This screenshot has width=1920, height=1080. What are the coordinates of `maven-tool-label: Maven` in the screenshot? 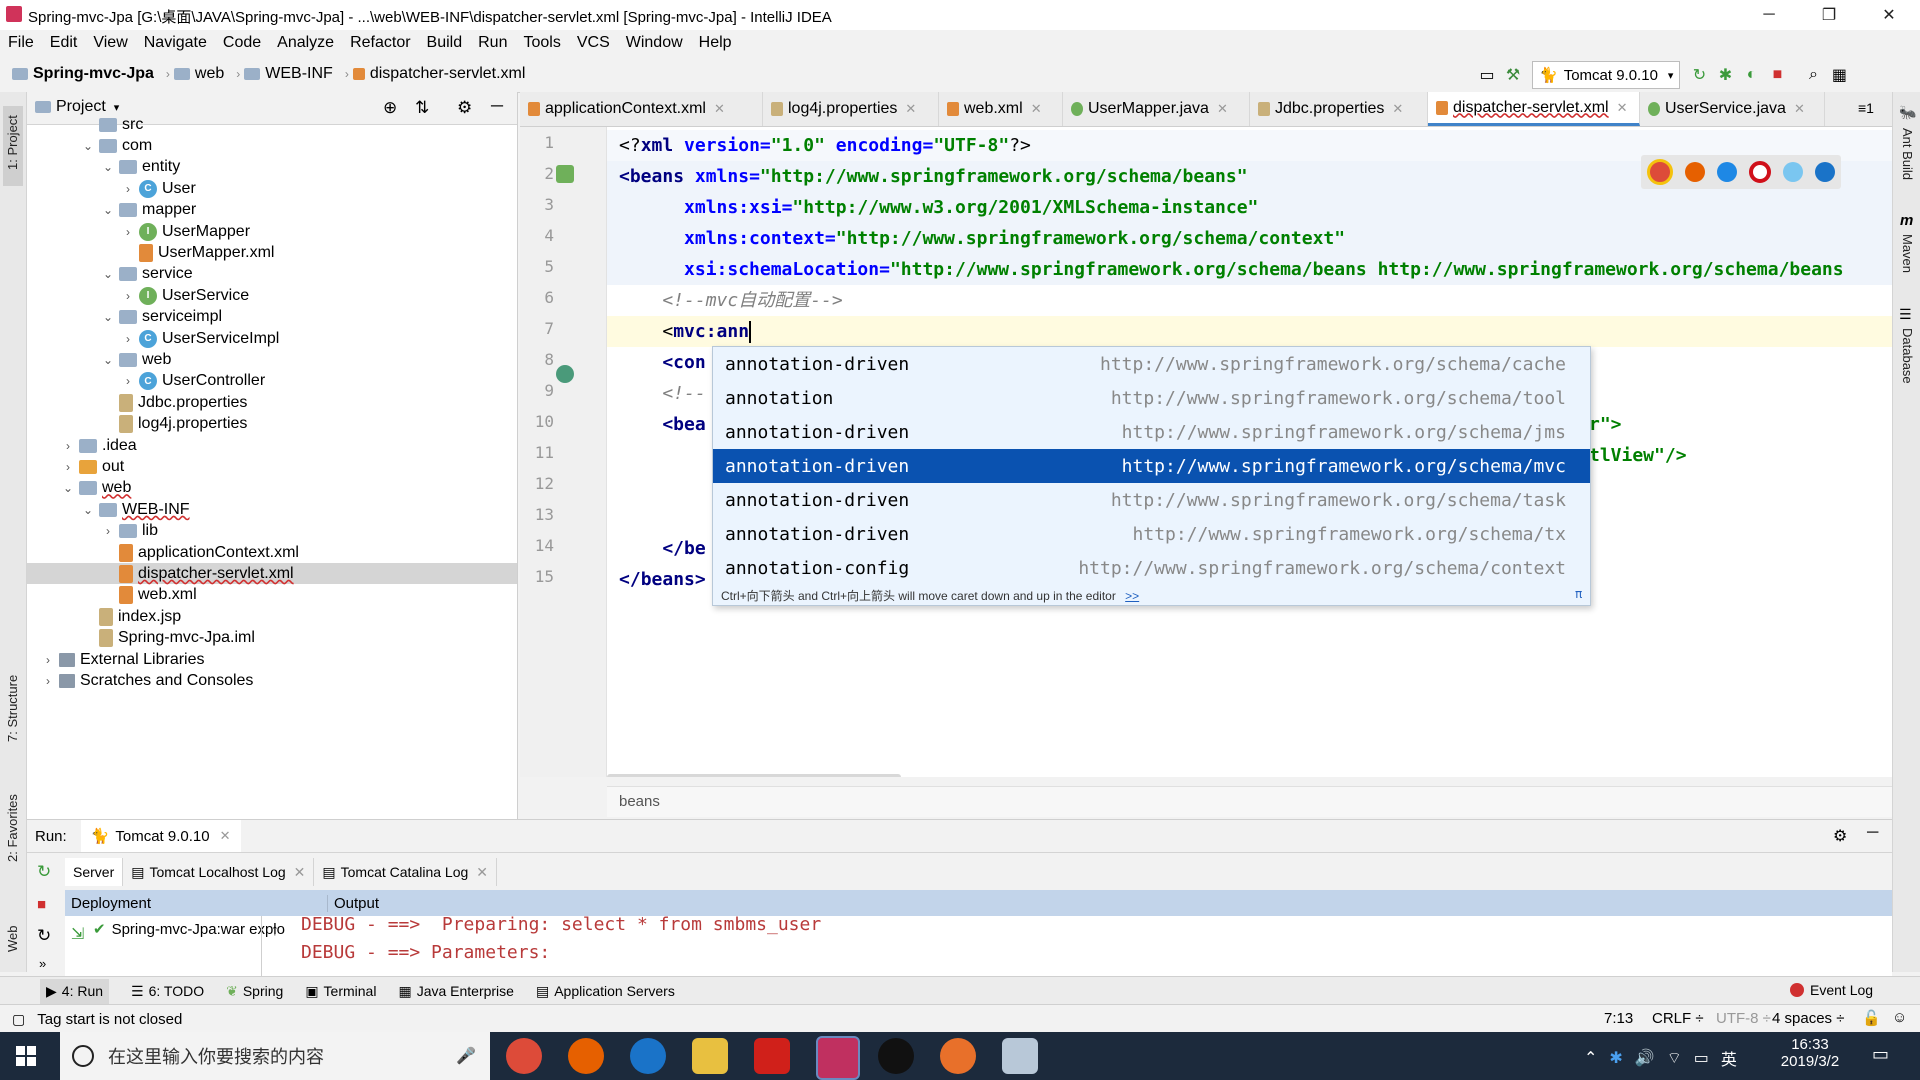 It's located at (1907, 253).